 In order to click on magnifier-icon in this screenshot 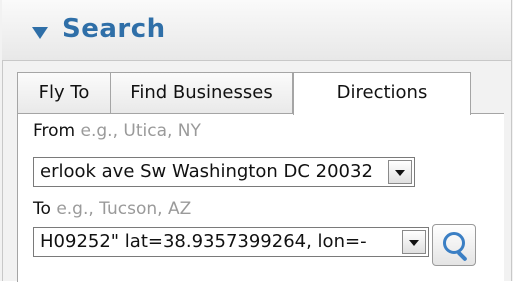, I will do `click(454, 243)`.